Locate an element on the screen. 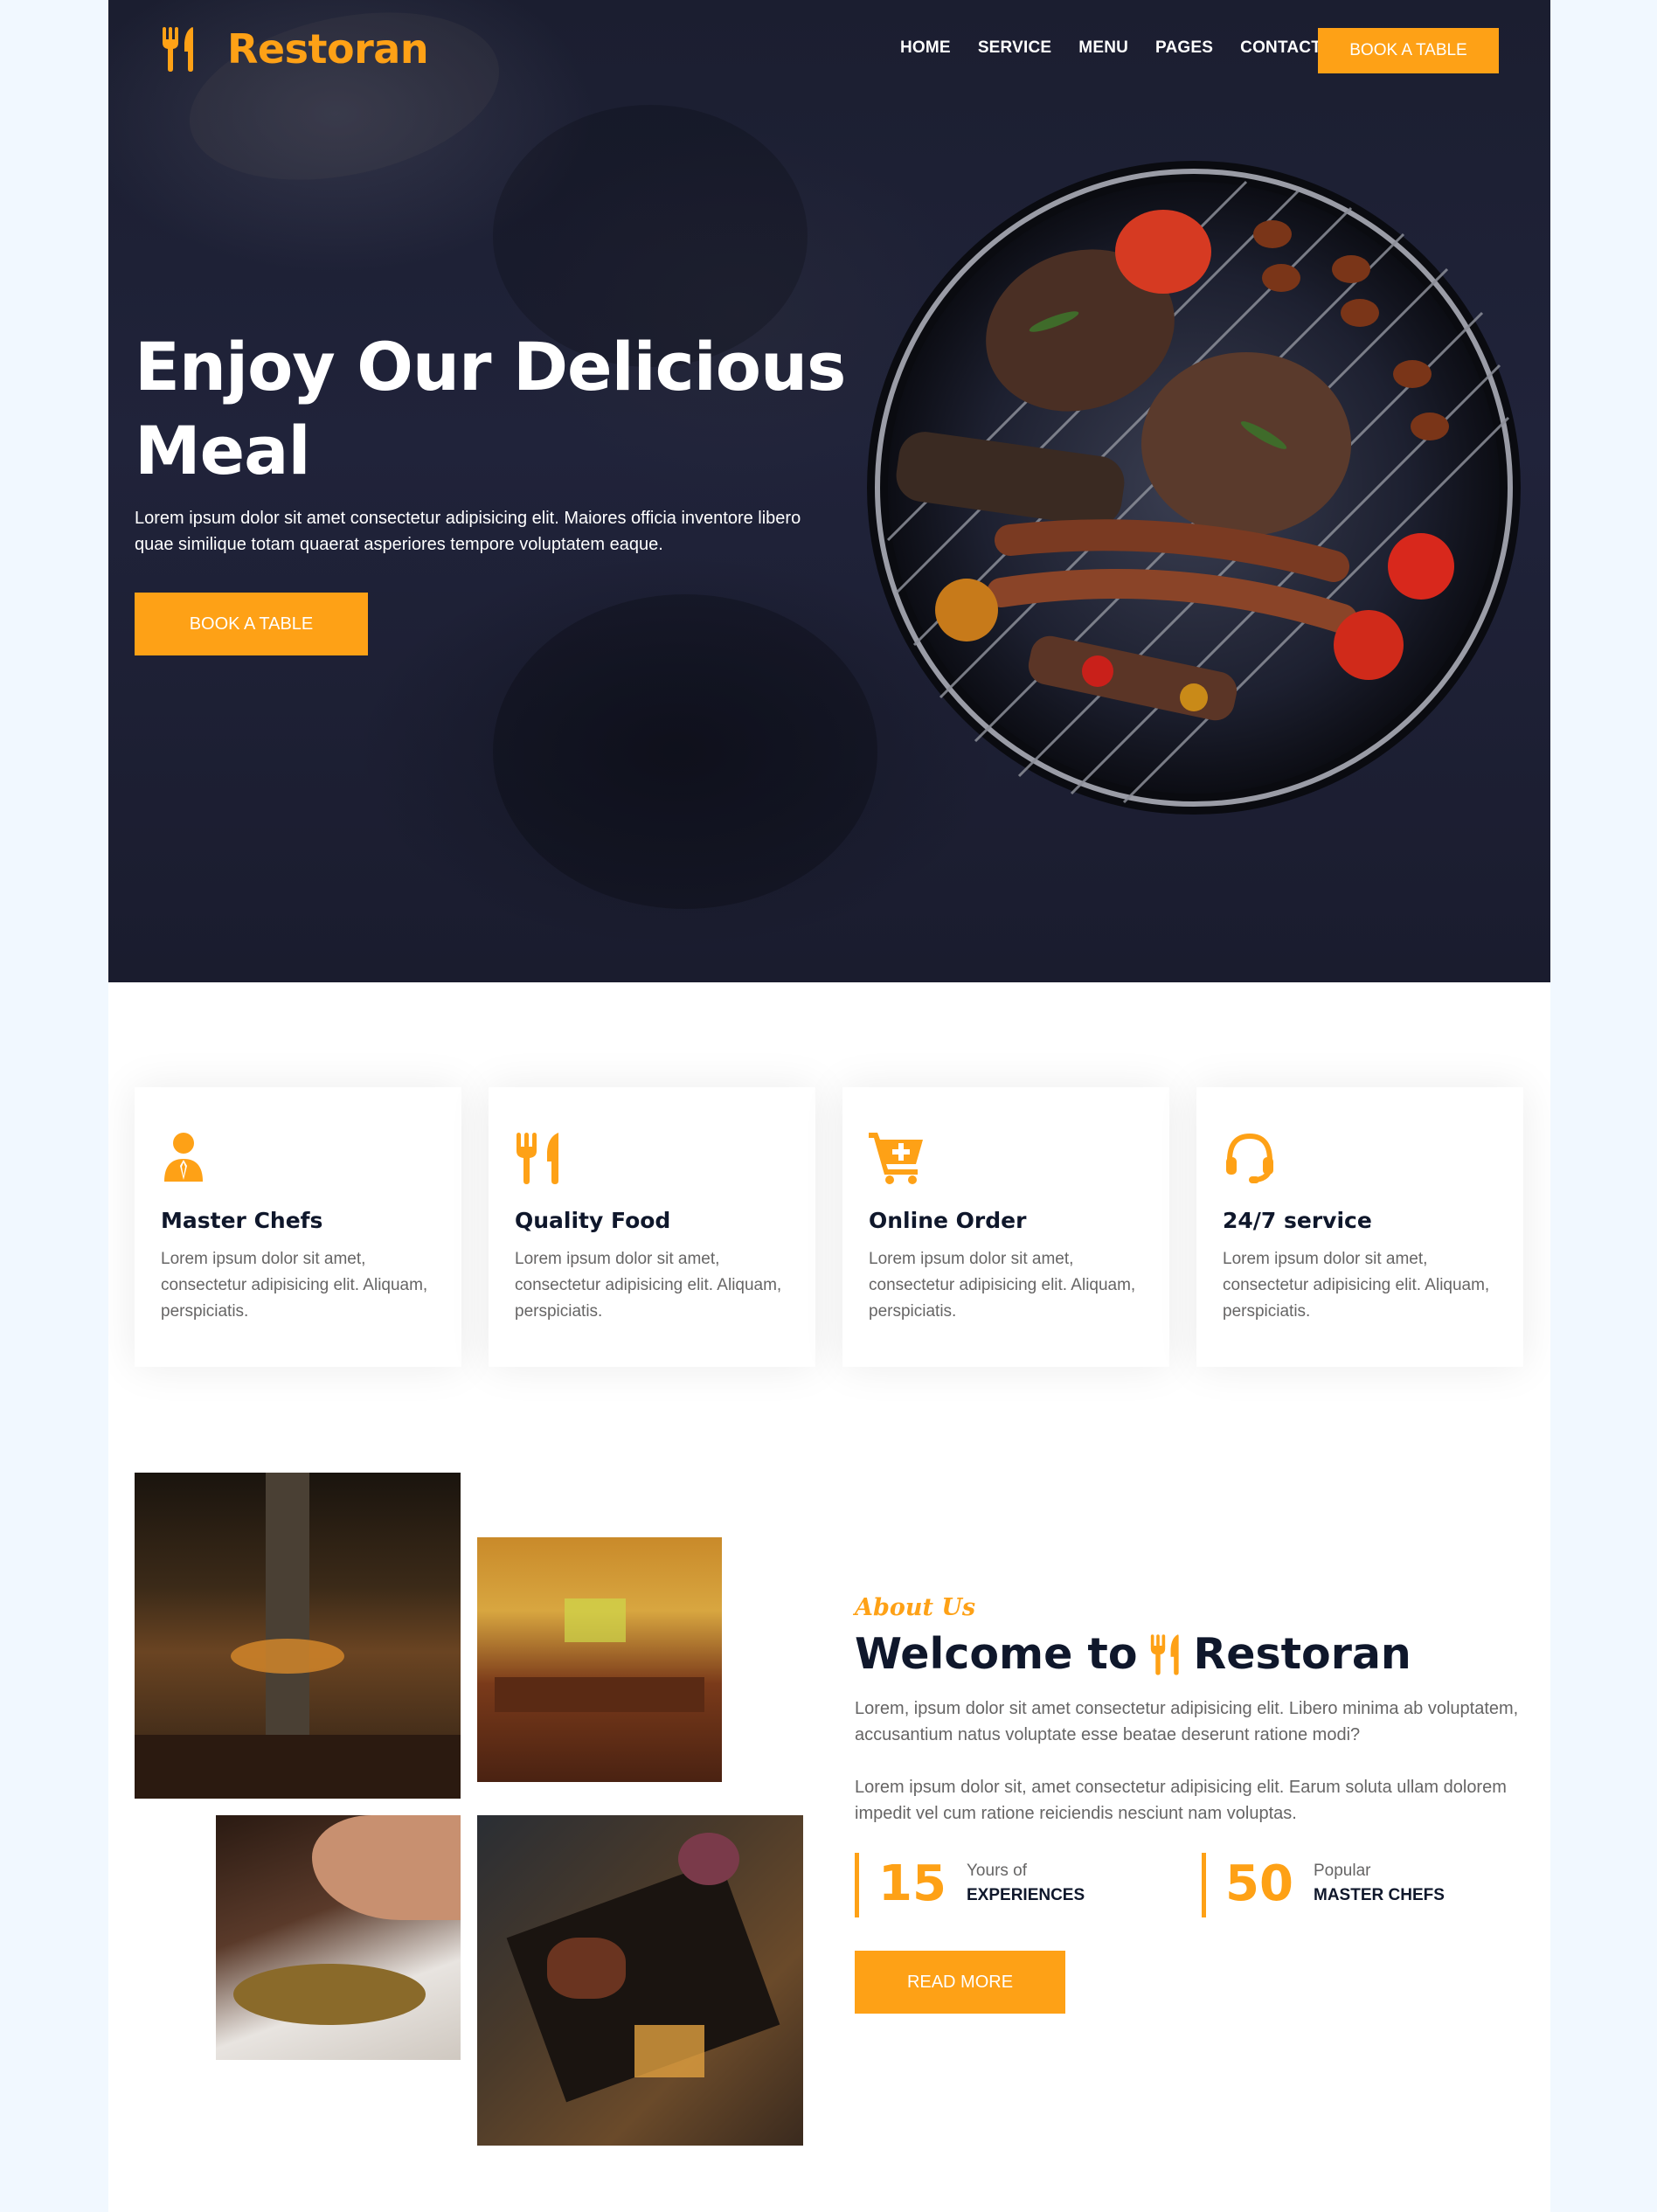 The height and width of the screenshot is (2212, 1657). hero-book-table-button: BOOK A TABLE is located at coordinates (251, 624).